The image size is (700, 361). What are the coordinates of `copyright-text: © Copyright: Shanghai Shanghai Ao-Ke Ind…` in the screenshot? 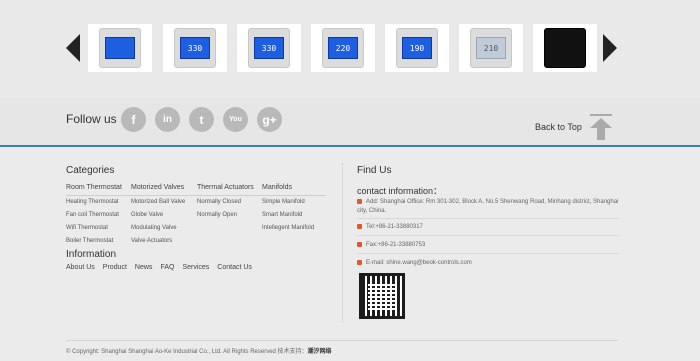 It's located at (187, 352).